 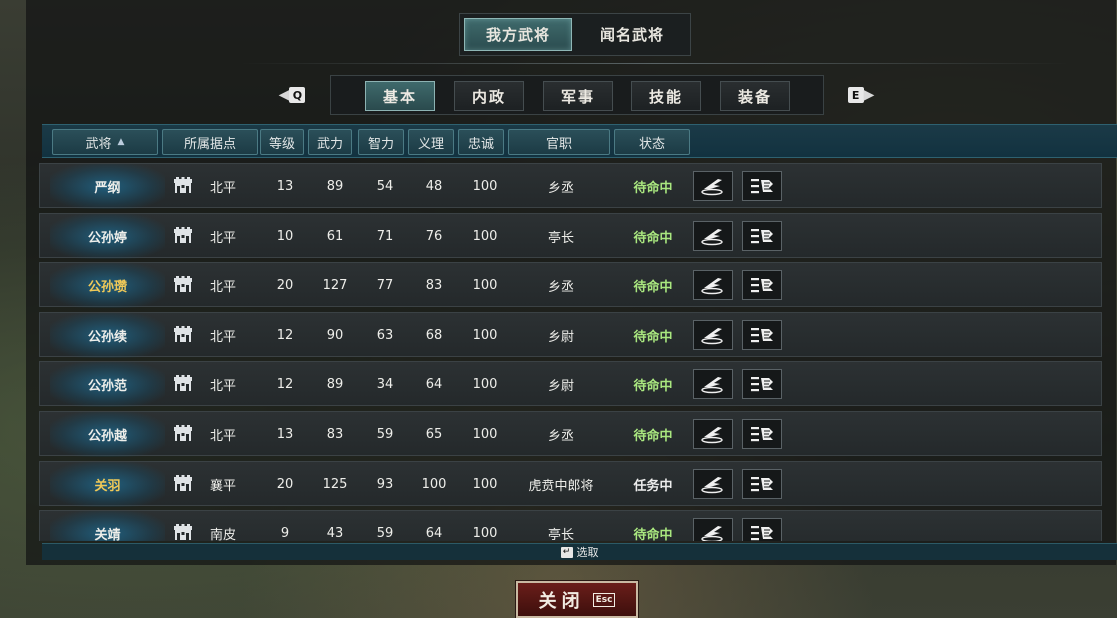 What do you see at coordinates (335, 286) in the screenshot?
I see `strength-value: 127` at bounding box center [335, 286].